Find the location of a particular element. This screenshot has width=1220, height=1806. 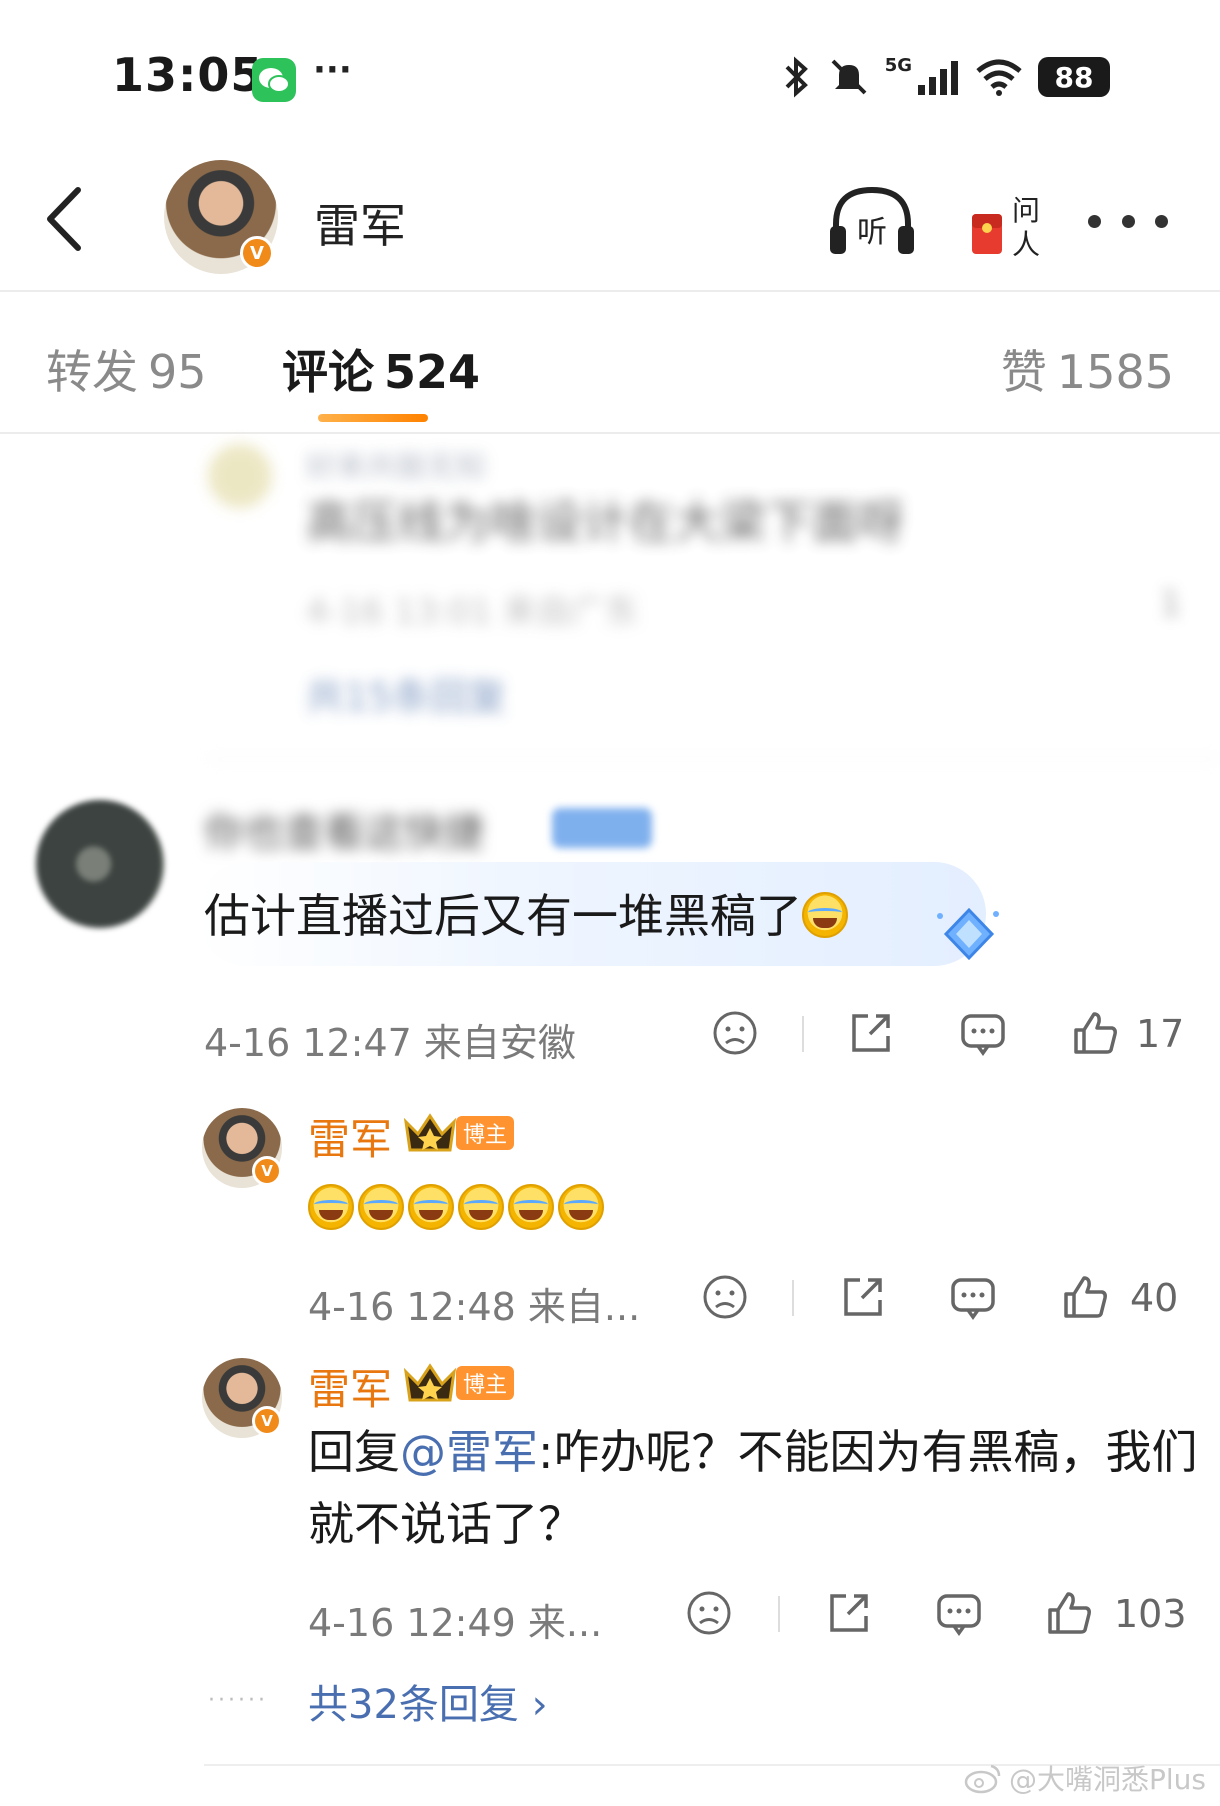

comment-text: 估计直播过后又有一堆黑稿了 is located at coordinates (526, 913).